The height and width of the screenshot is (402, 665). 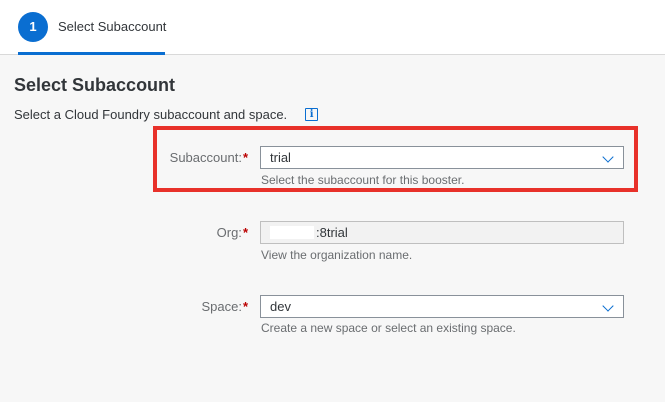 I want to click on redacted-region, so click(x=292, y=232).